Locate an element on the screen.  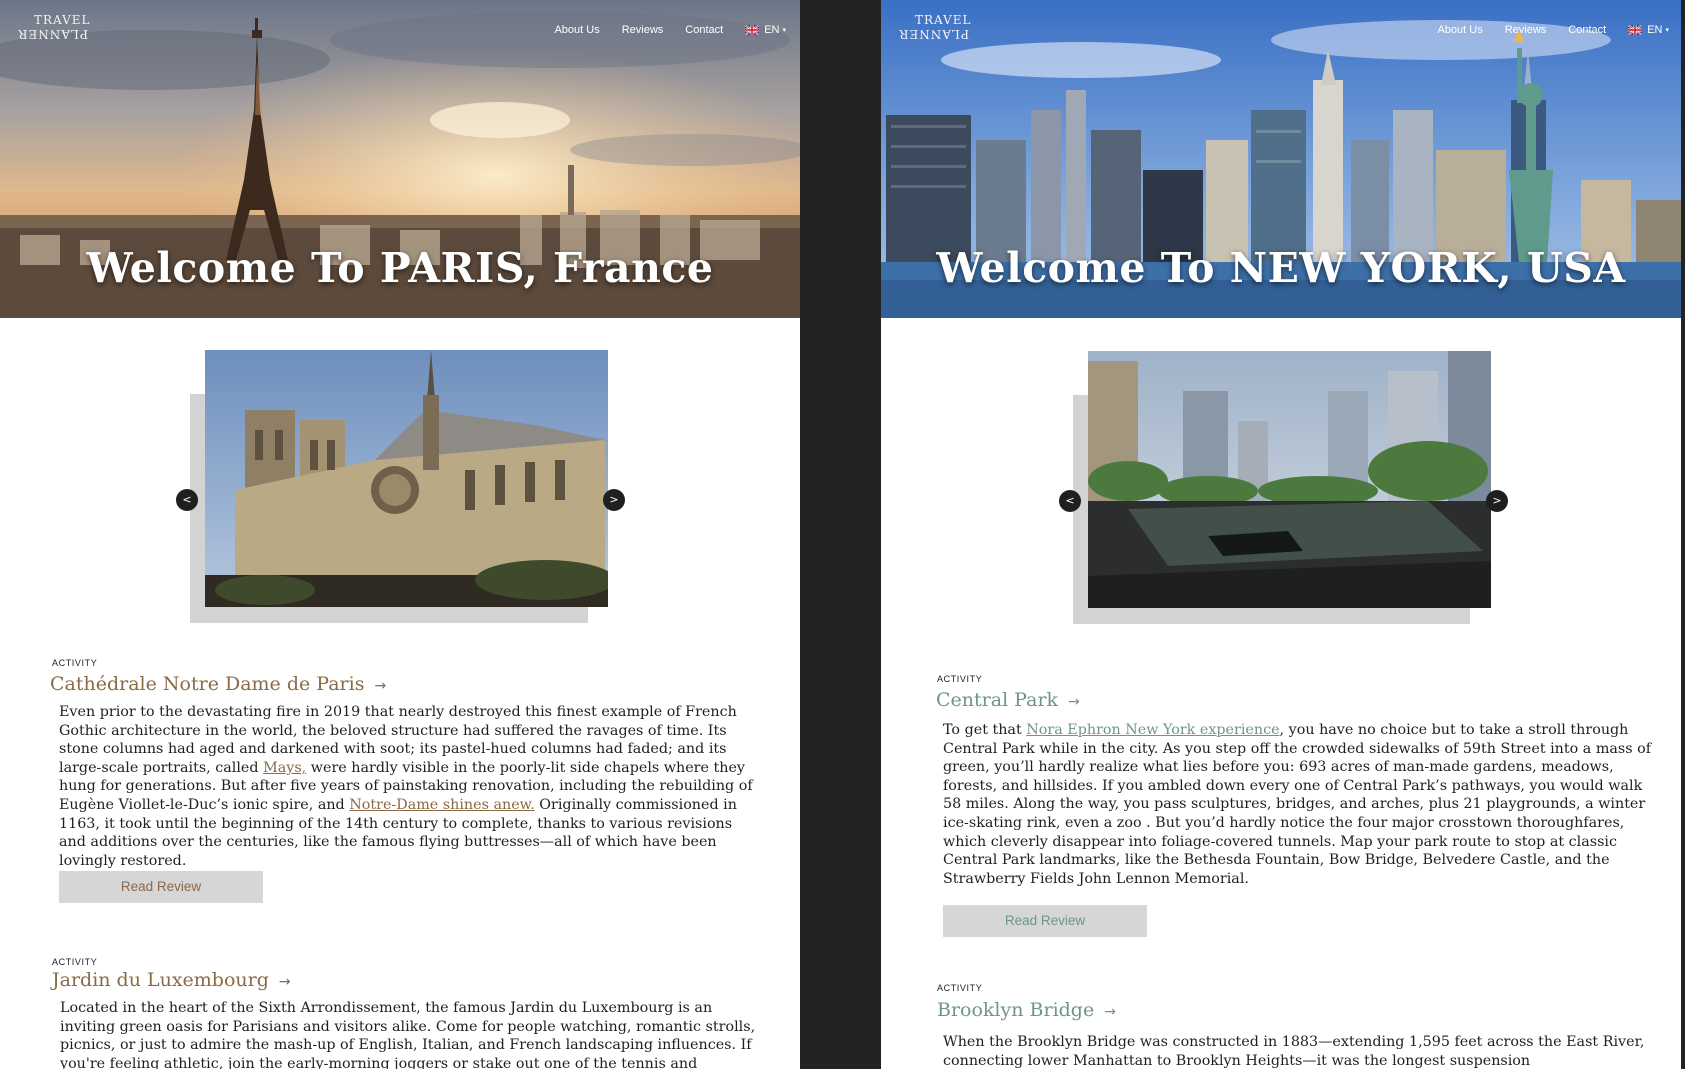
notre-dame-image is located at coordinates (406, 478).